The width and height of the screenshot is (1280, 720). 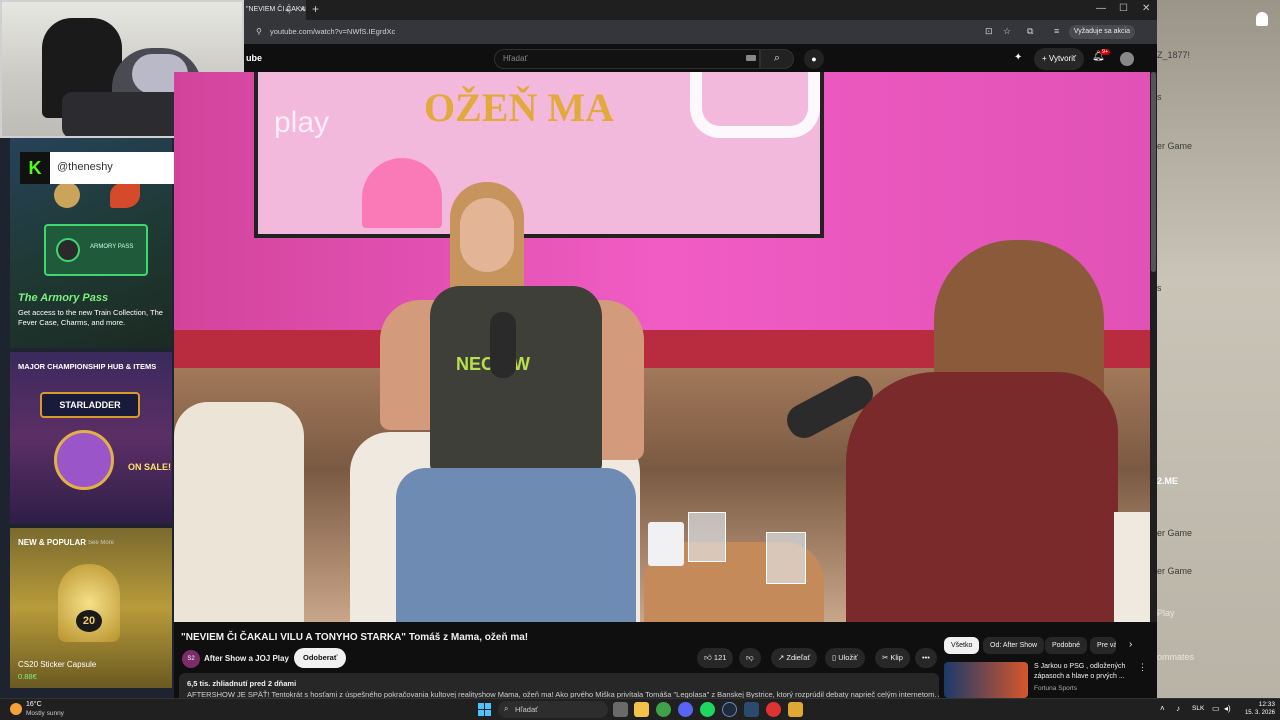 What do you see at coordinates (1142, 667) in the screenshot?
I see `kebab-menu-icon: ⋮` at bounding box center [1142, 667].